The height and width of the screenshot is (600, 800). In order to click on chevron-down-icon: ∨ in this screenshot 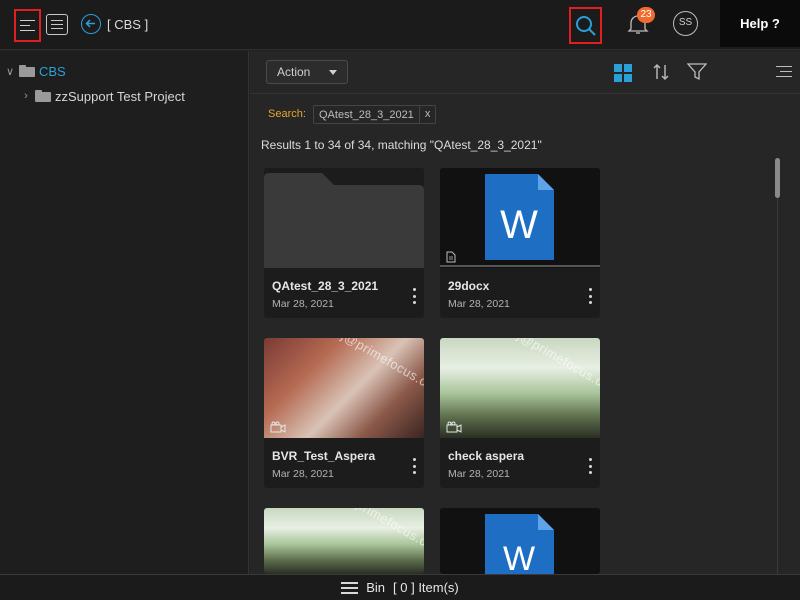, I will do `click(10, 71)`.